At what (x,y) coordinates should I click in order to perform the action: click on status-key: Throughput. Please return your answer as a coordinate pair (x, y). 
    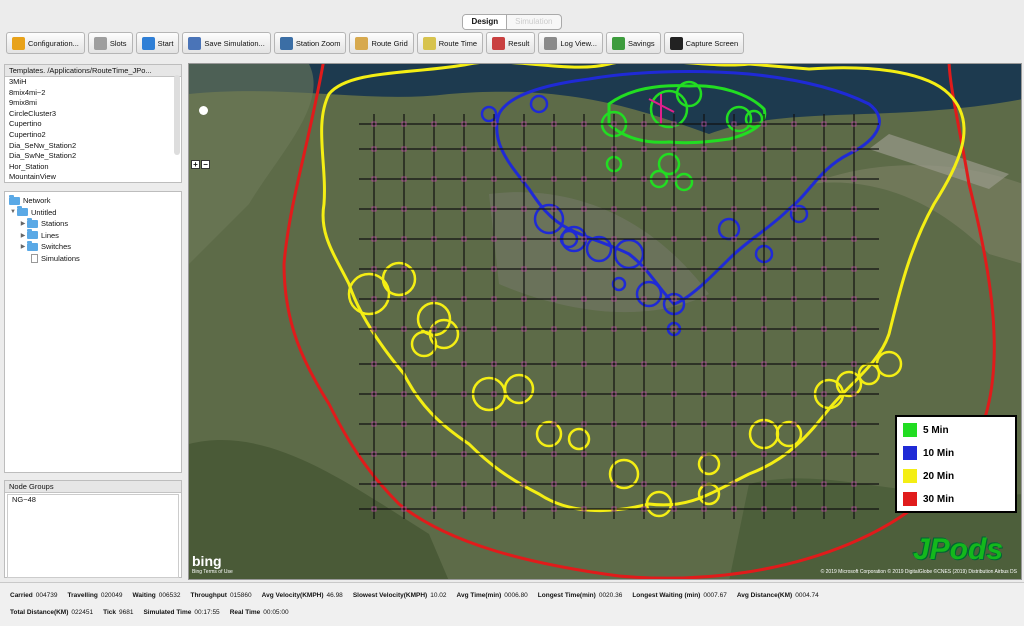
    Looking at the image, I should click on (208, 595).